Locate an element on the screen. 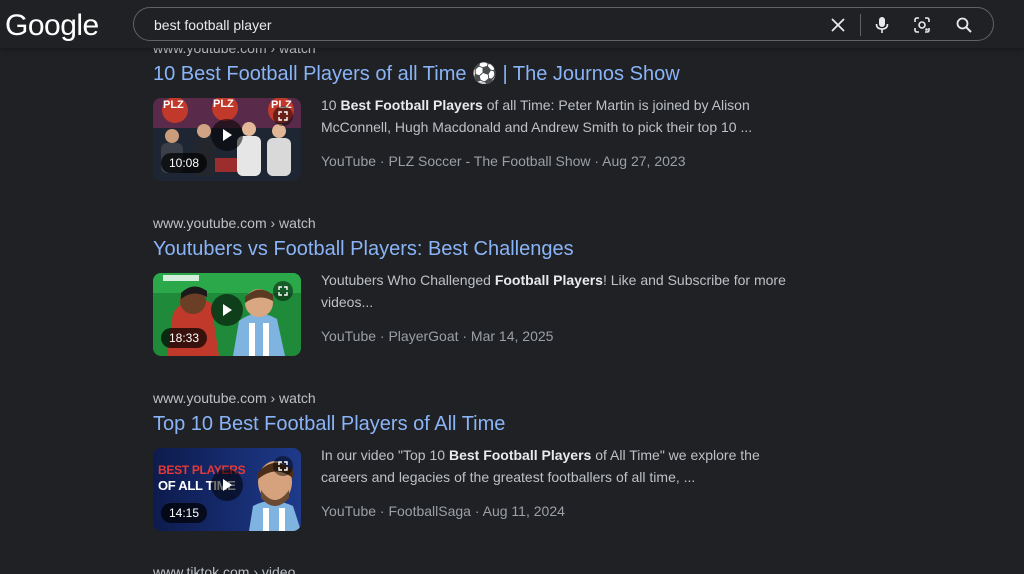 This screenshot has height=574, width=1024. search-header: Google is located at coordinates (512, 24).